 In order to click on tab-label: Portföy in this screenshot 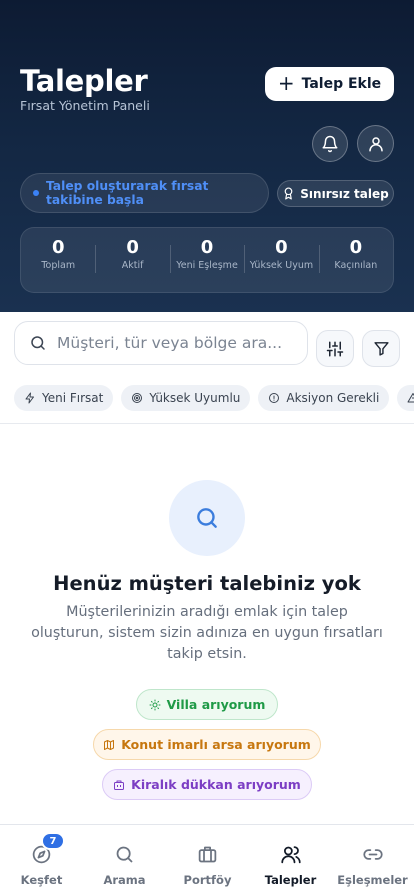, I will do `click(207, 880)`.